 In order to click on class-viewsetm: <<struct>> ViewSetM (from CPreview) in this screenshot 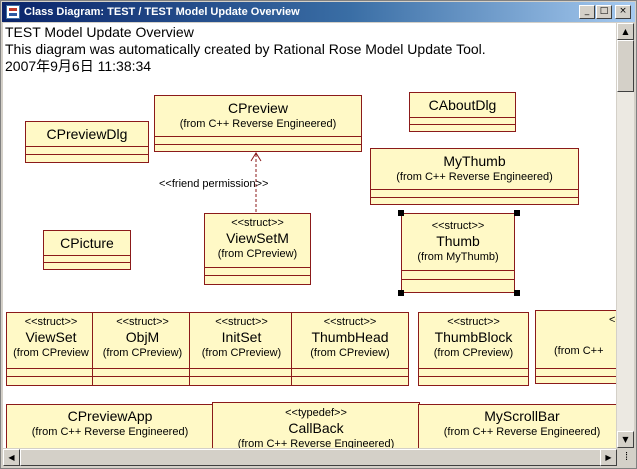, I will do `click(257, 249)`.